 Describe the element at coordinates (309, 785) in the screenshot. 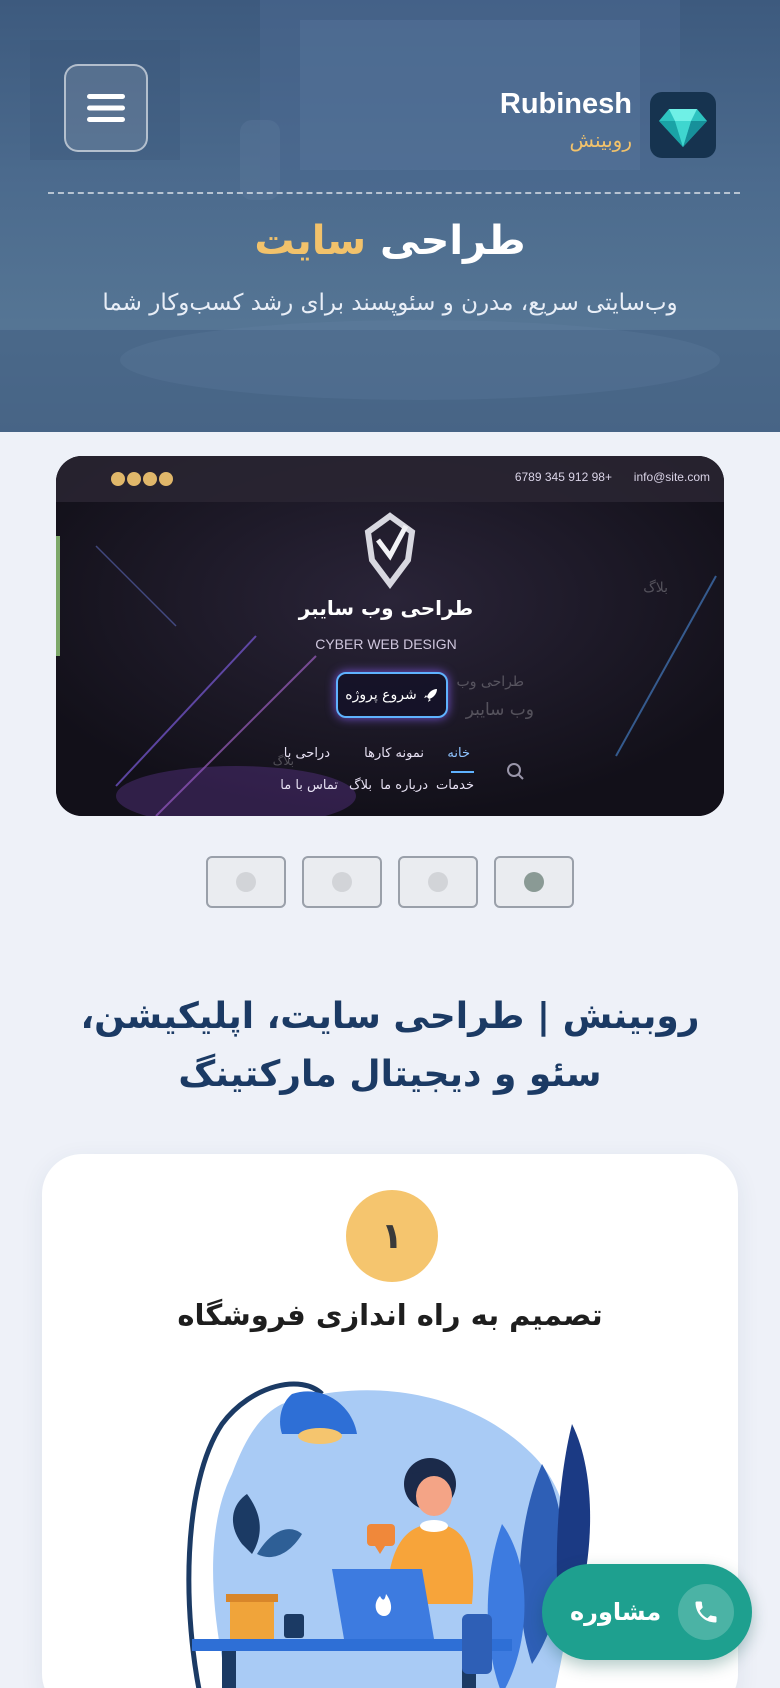

I see `slide-nav-item: تماس با ما` at that location.